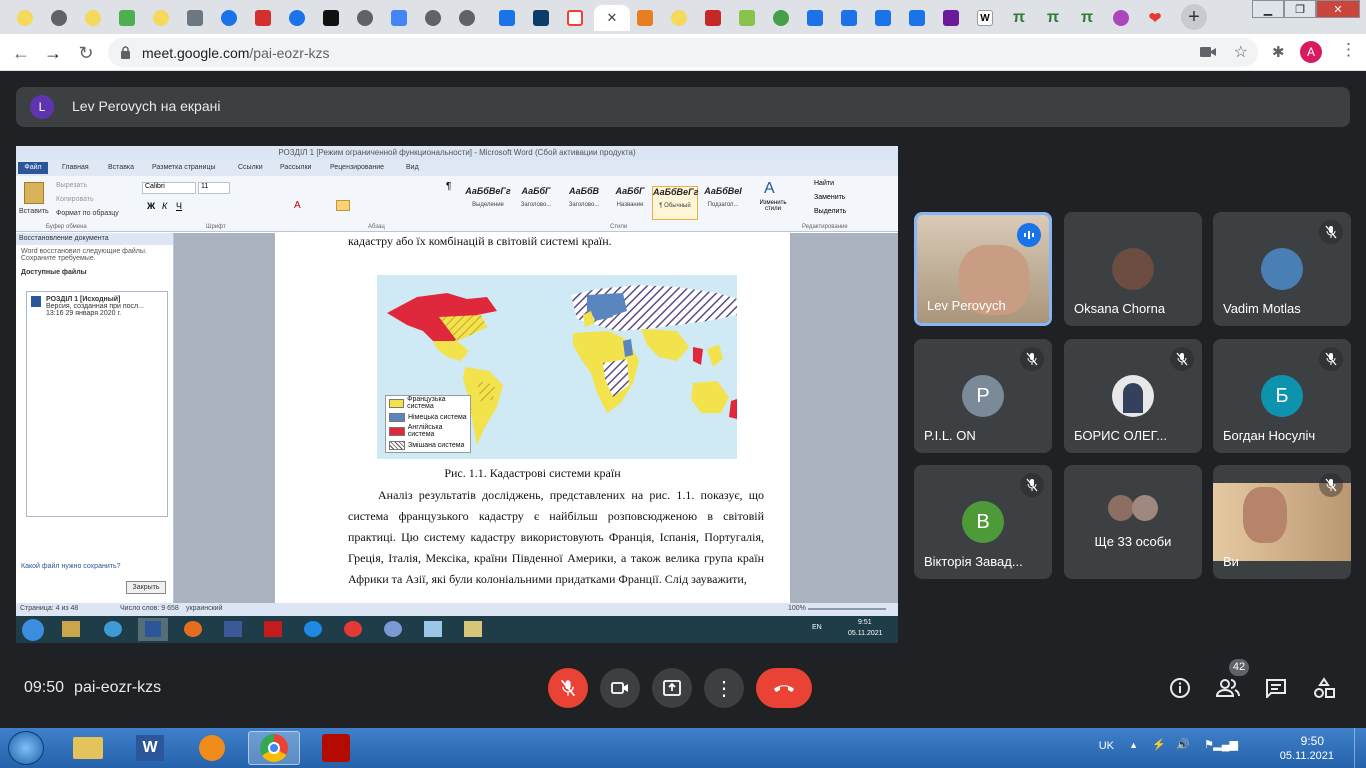 Image resolution: width=1366 pixels, height=768 pixels. What do you see at coordinates (724, 688) in the screenshot?
I see `more-options-button: ⋮` at bounding box center [724, 688].